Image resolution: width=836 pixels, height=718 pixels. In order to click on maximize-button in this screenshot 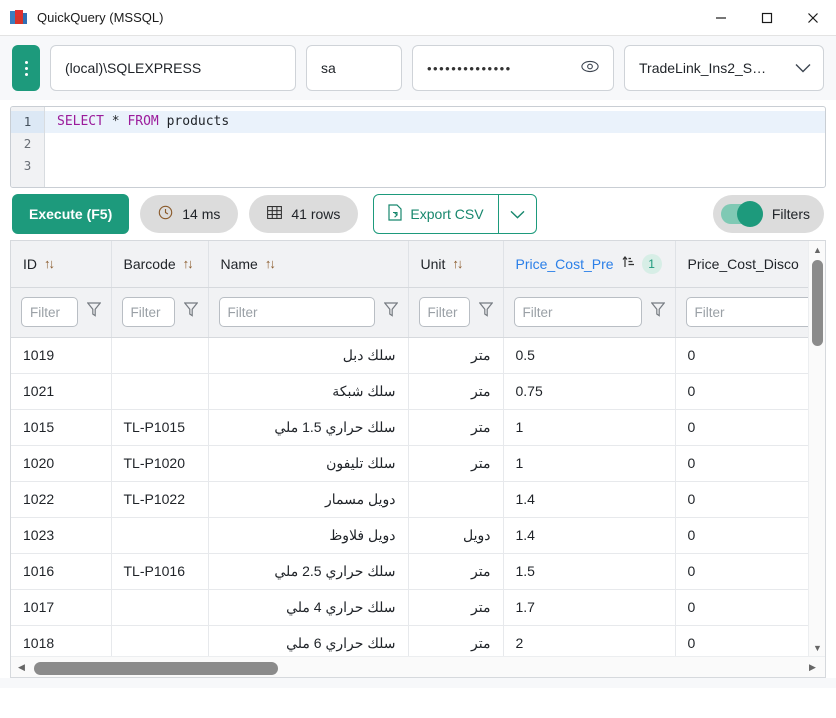, I will do `click(767, 18)`.